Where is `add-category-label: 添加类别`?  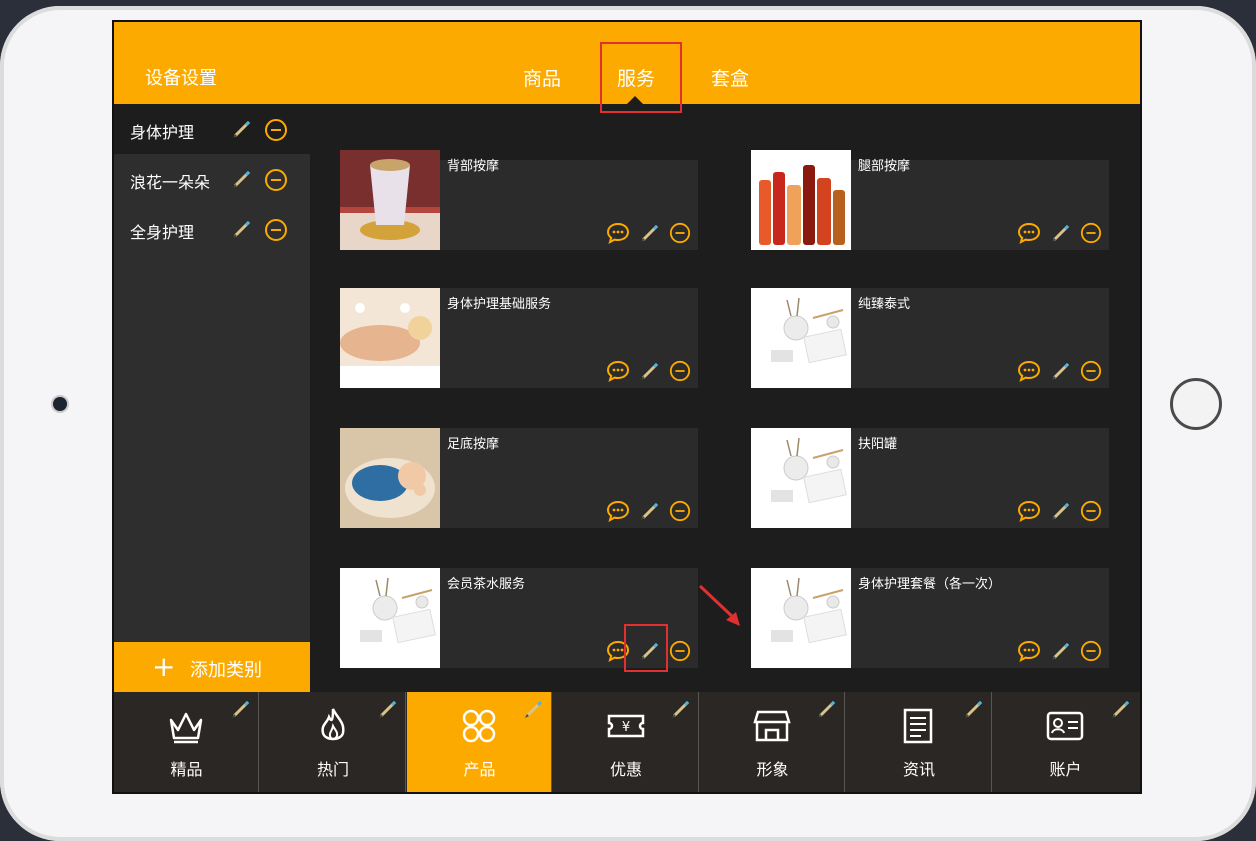 add-category-label: 添加类别 is located at coordinates (226, 670).